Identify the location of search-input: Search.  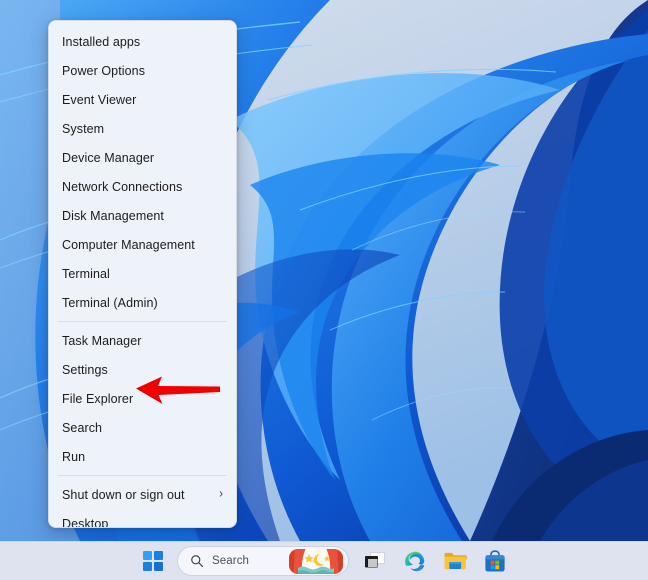
(263, 561).